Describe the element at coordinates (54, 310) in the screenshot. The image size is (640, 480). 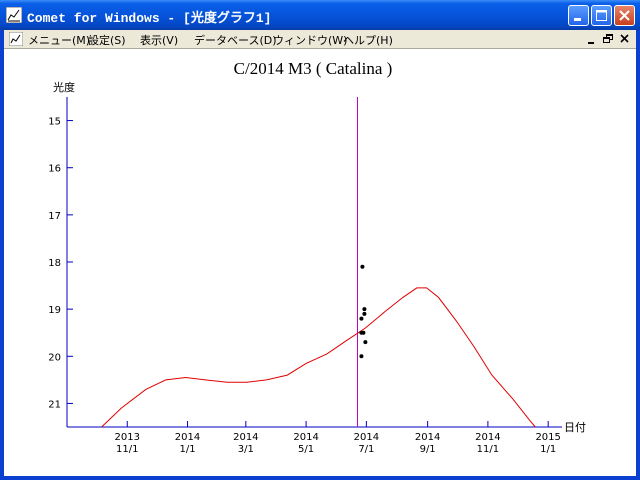
I see `y-tick-label: 19` at that location.